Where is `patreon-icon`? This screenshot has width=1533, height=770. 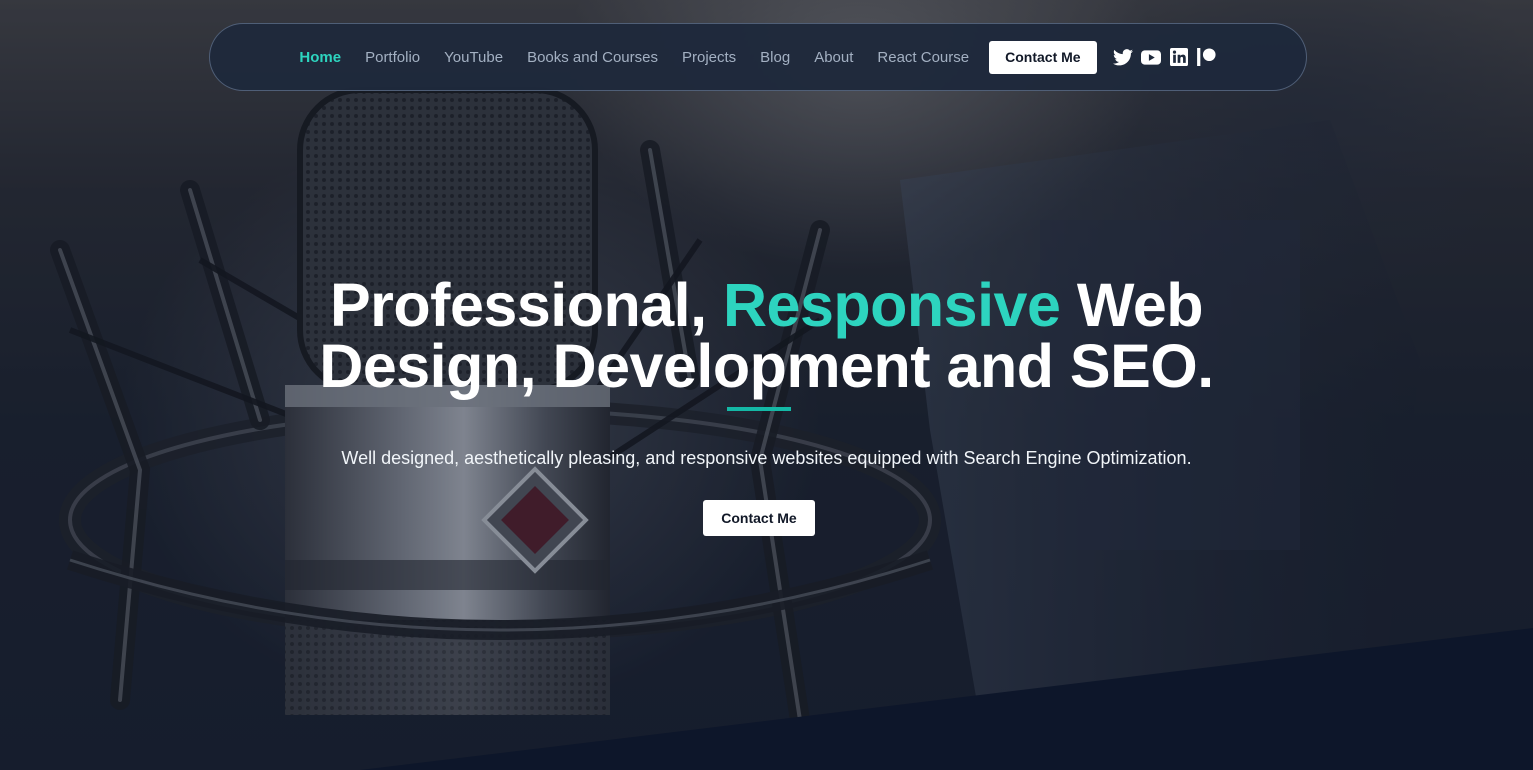
patreon-icon is located at coordinates (1206, 57).